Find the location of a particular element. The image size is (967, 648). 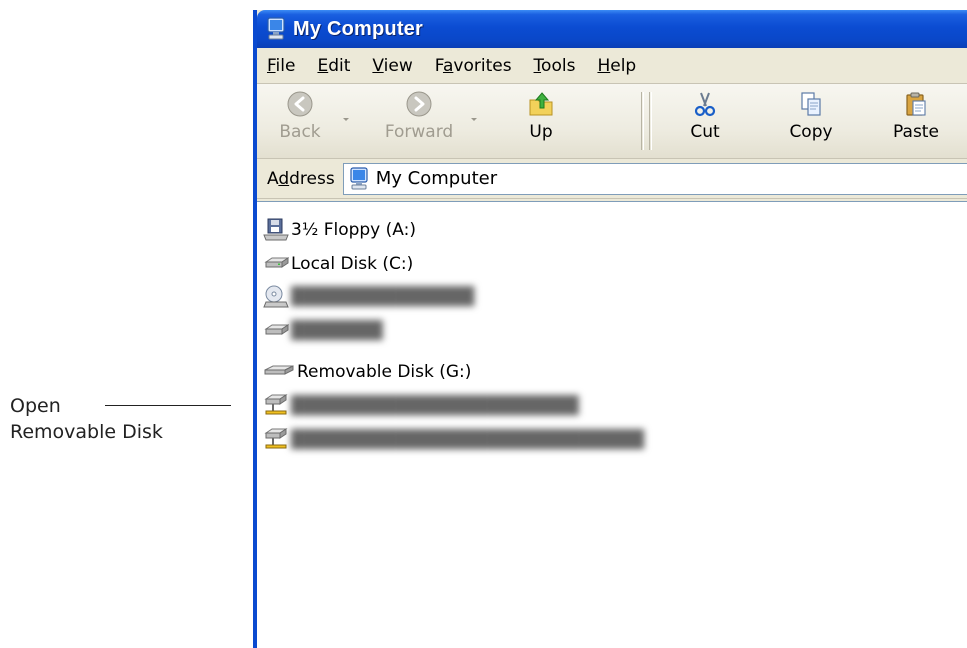

callout-line-2: Removable Disk is located at coordinates (86, 432).